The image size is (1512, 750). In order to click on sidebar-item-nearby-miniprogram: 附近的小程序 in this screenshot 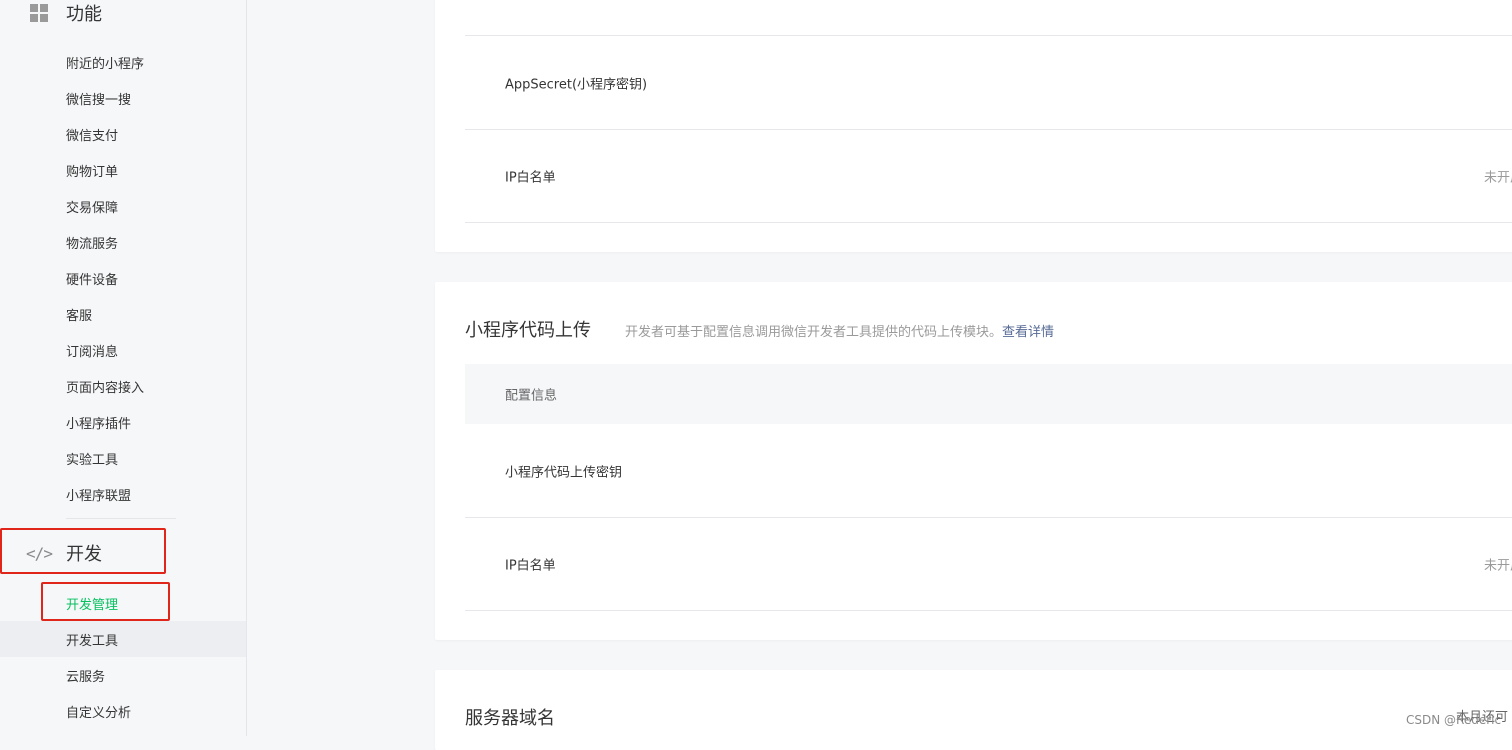, I will do `click(123, 62)`.